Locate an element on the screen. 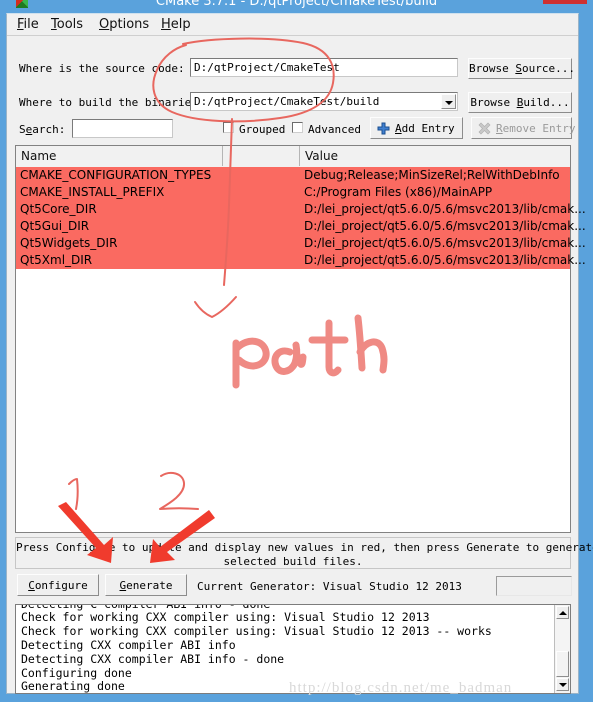 This screenshot has width=593, height=702. scroll-down-icon is located at coordinates (562, 684).